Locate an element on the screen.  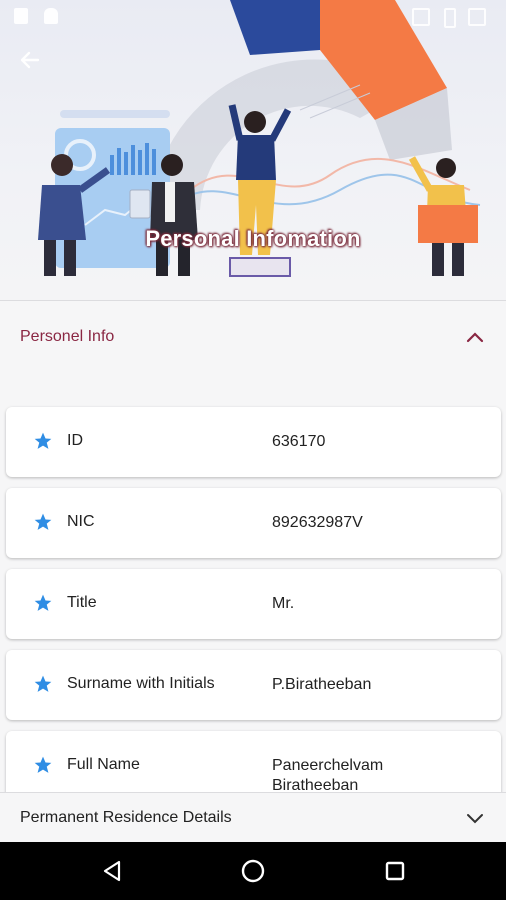
field-value: 636170 is located at coordinates (299, 441).